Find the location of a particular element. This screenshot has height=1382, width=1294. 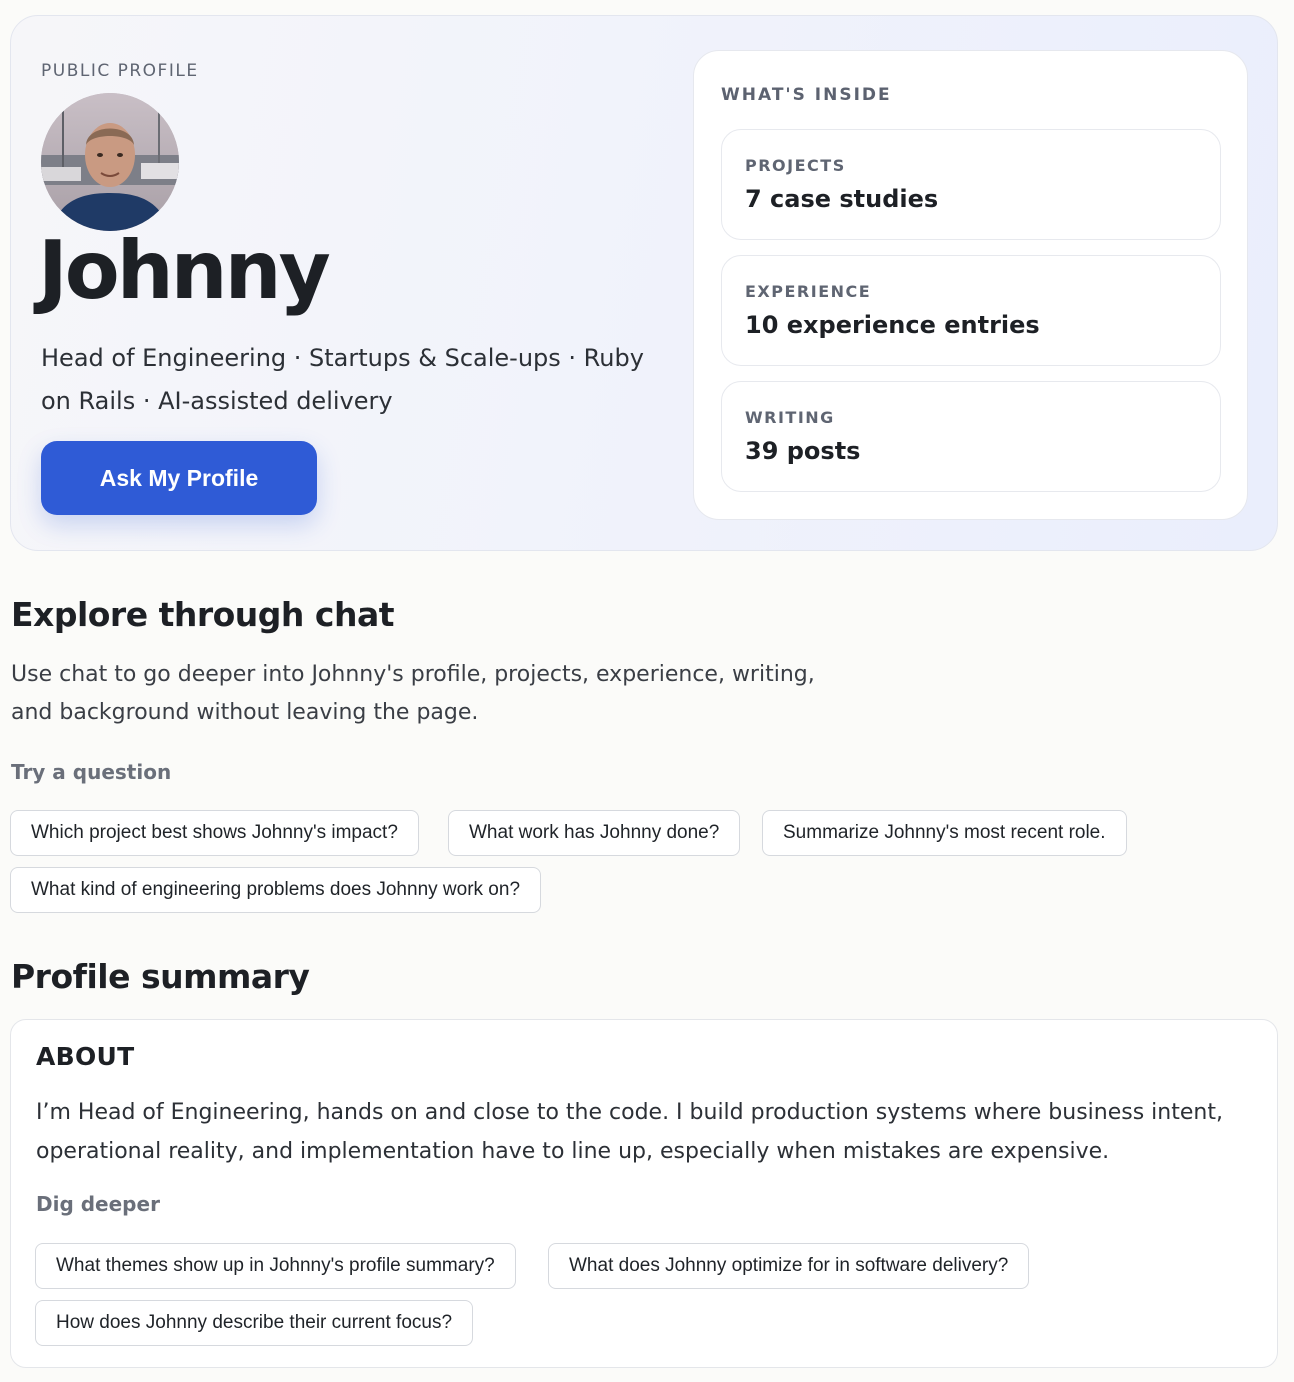

hero-eyebrow: PUBLIC PROFILE is located at coordinates (120, 71).